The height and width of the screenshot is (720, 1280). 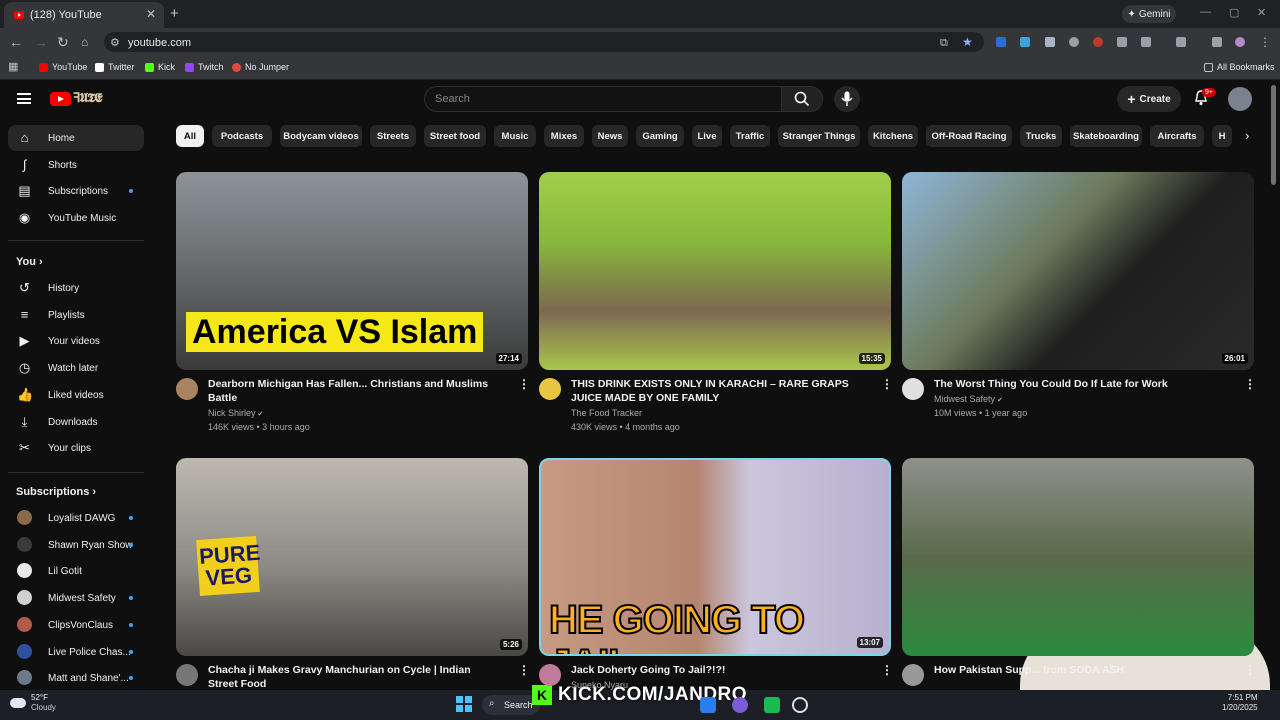 I want to click on all-bookmarks: All Bookmarks, so click(x=1239, y=67).